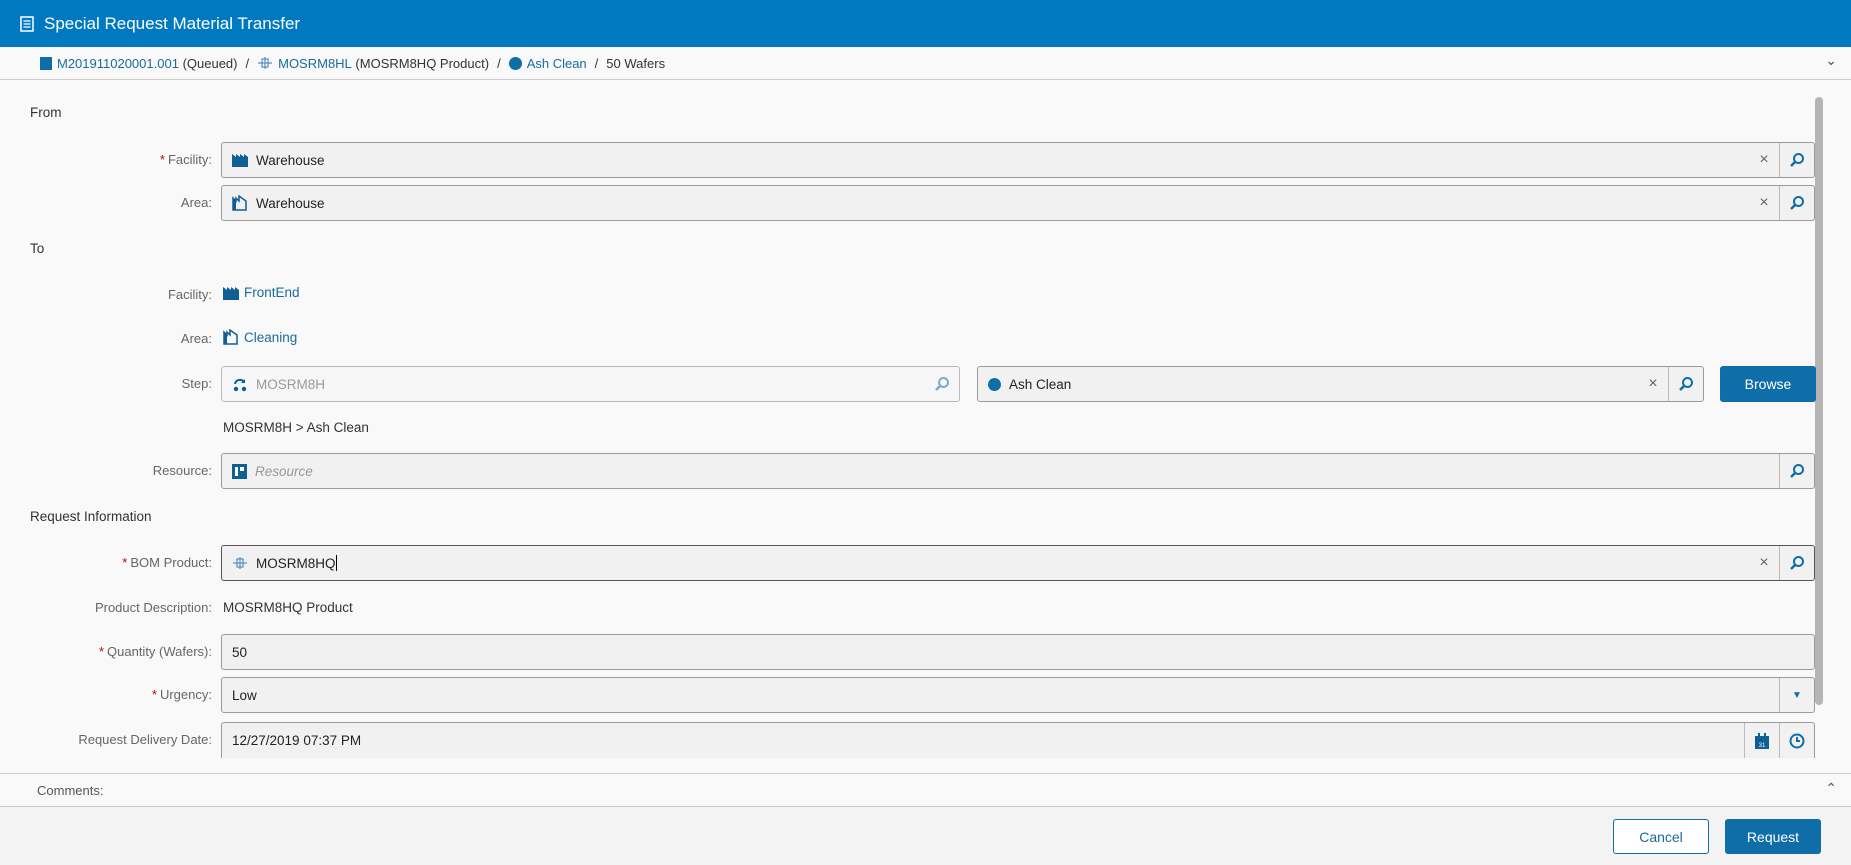  What do you see at coordinates (91, 516) in the screenshot?
I see `request-heading: Request Information` at bounding box center [91, 516].